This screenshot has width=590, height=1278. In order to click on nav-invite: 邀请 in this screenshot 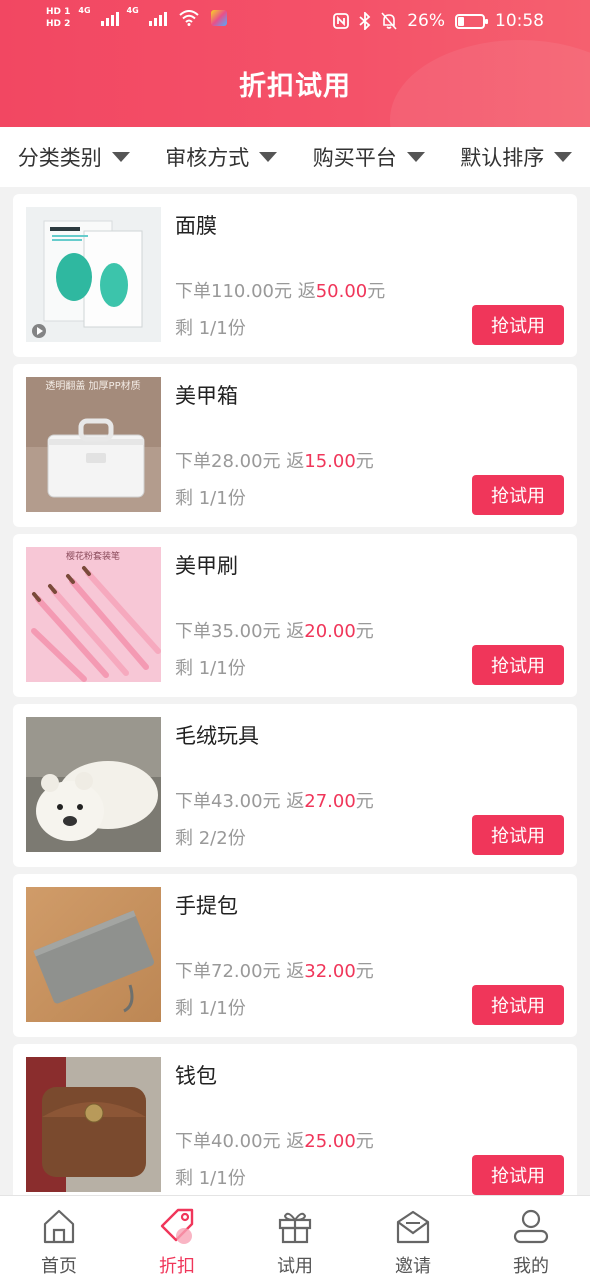, I will do `click(413, 1237)`.